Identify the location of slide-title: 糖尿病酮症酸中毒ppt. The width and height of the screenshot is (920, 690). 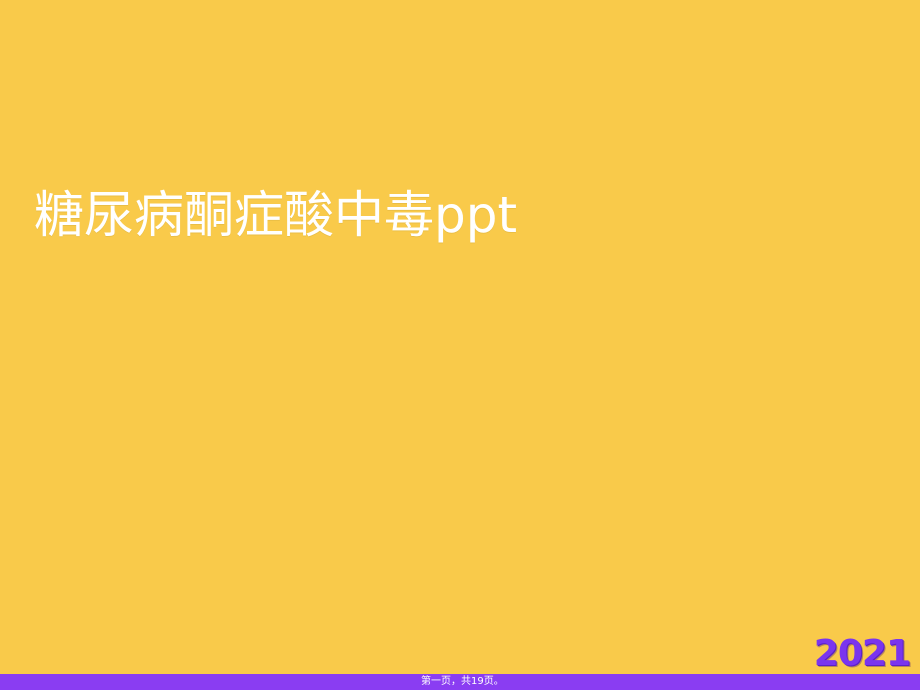
(276, 215).